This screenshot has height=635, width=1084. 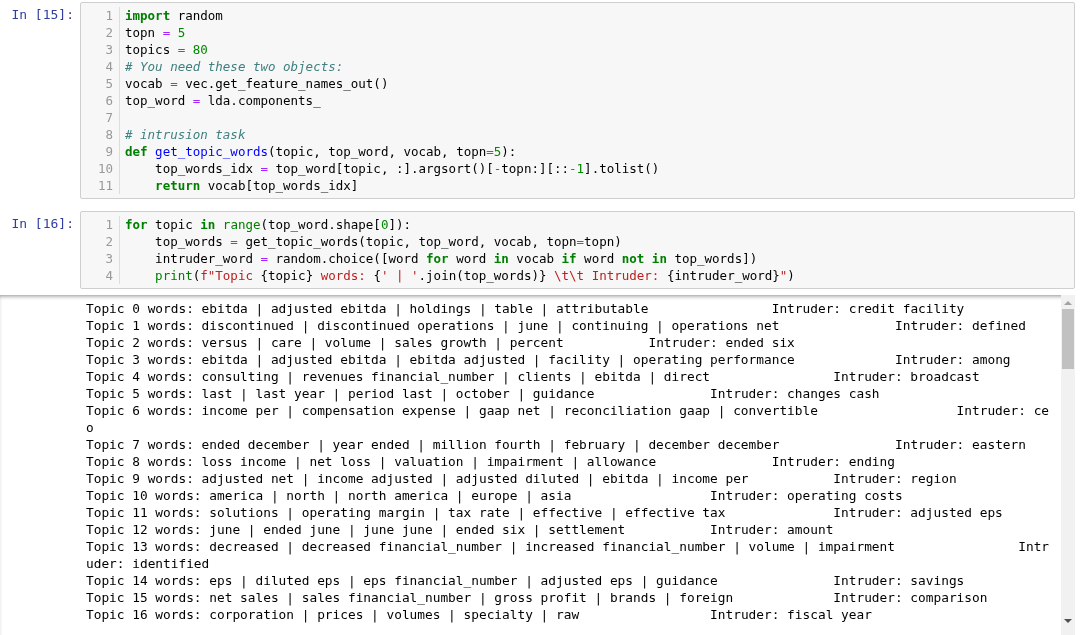 What do you see at coordinates (522, 478) in the screenshot?
I see `output-line: Topic 9 words: adjusted net | income adjusted | adjusted diluted | ebitda | income per Intruder: region` at bounding box center [522, 478].